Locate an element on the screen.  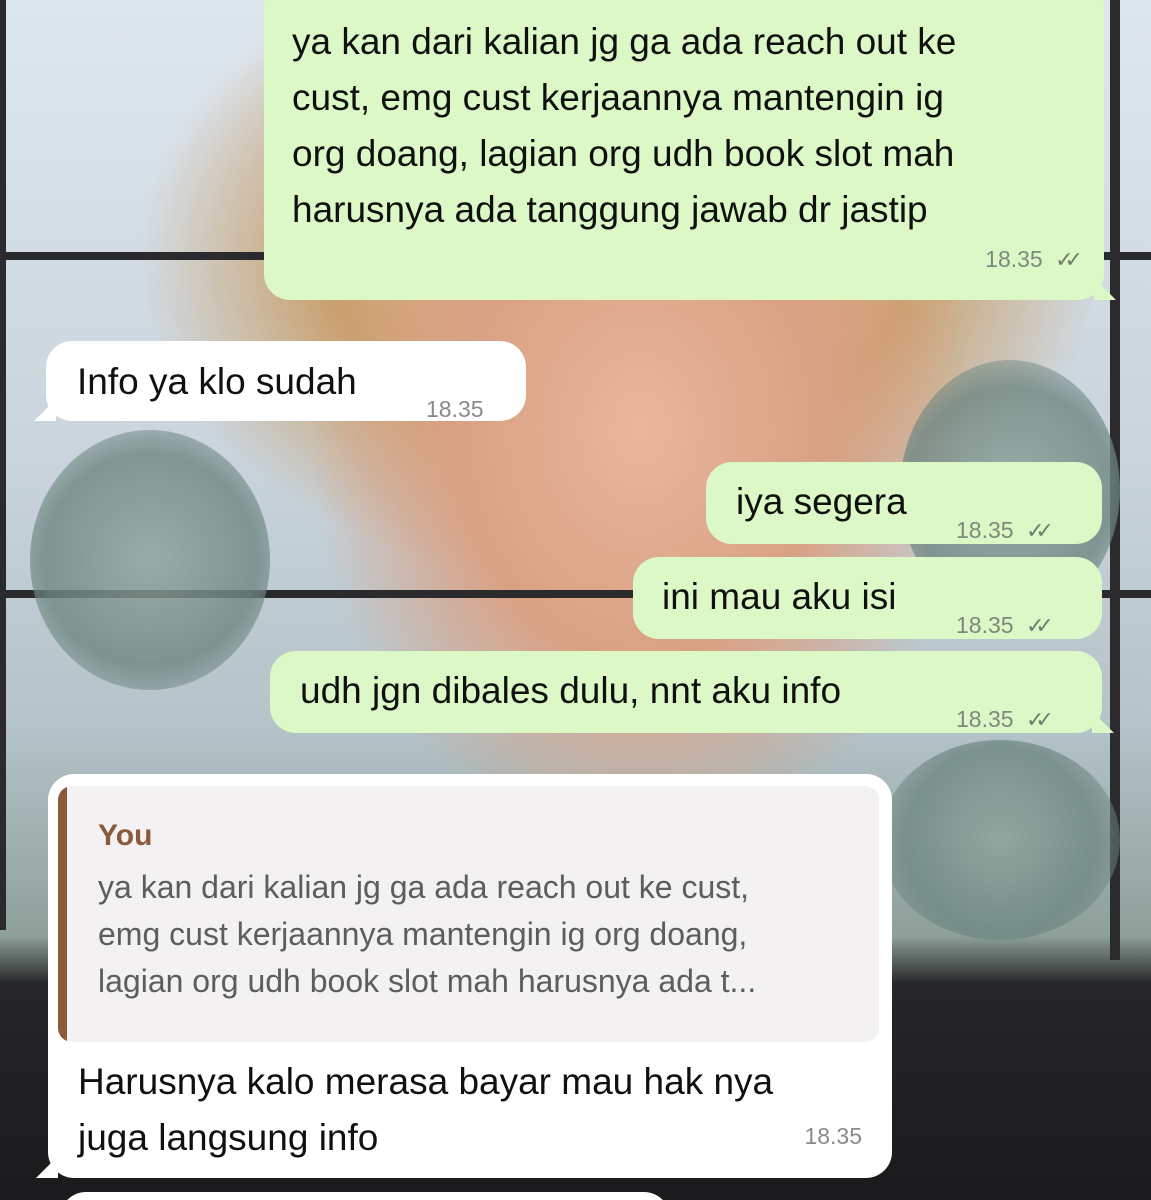
wallpaper-frame is located at coordinates (3, 465).